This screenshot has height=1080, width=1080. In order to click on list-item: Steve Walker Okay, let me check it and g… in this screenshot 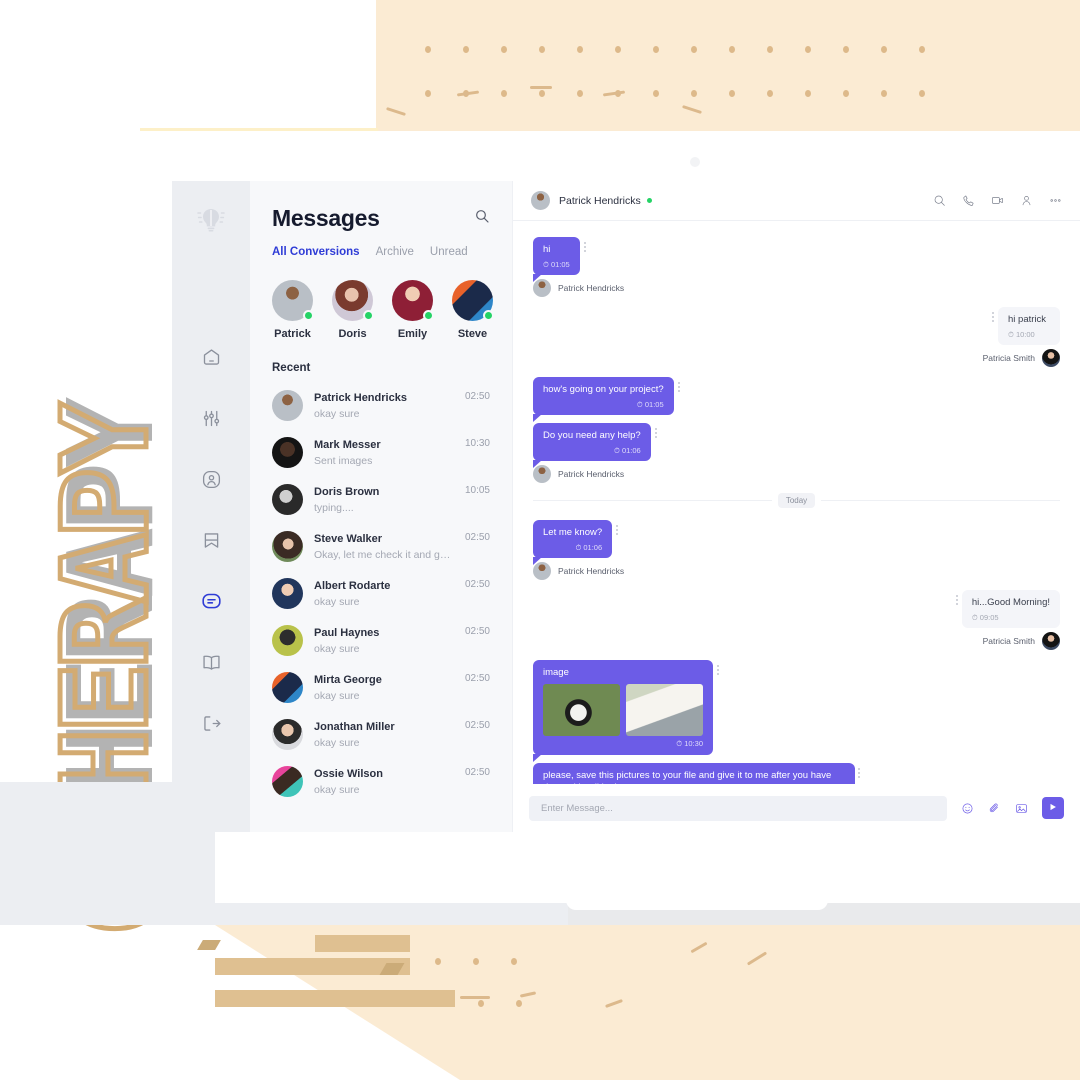, I will do `click(381, 546)`.